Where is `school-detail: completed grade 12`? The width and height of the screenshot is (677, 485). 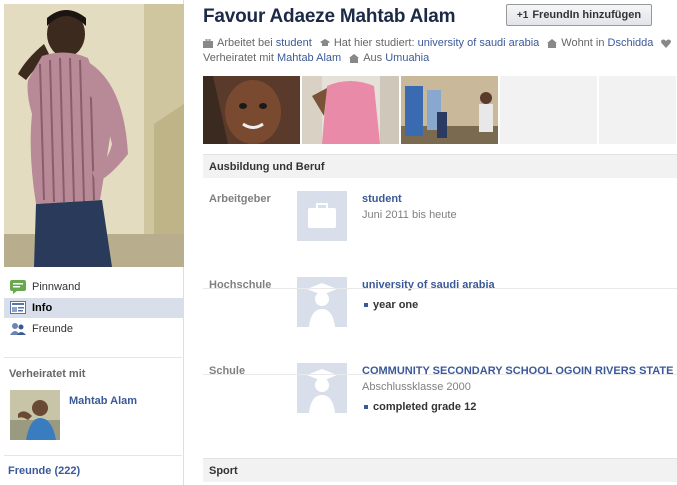 school-detail: completed grade 12 is located at coordinates (420, 407).